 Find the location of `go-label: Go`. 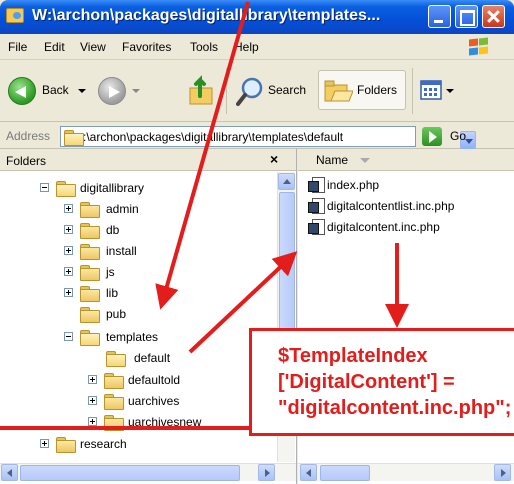

go-label: Go is located at coordinates (458, 136).